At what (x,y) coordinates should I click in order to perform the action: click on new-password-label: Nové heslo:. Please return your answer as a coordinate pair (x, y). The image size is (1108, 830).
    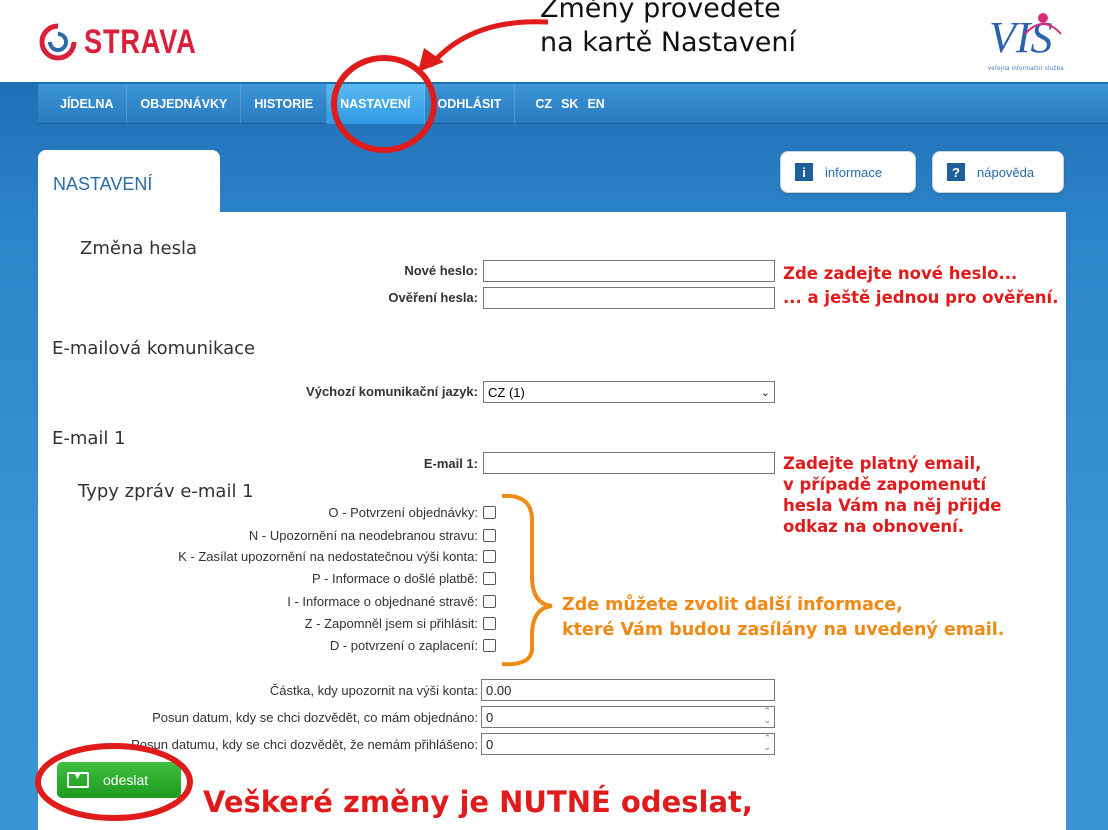
    Looking at the image, I should click on (441, 270).